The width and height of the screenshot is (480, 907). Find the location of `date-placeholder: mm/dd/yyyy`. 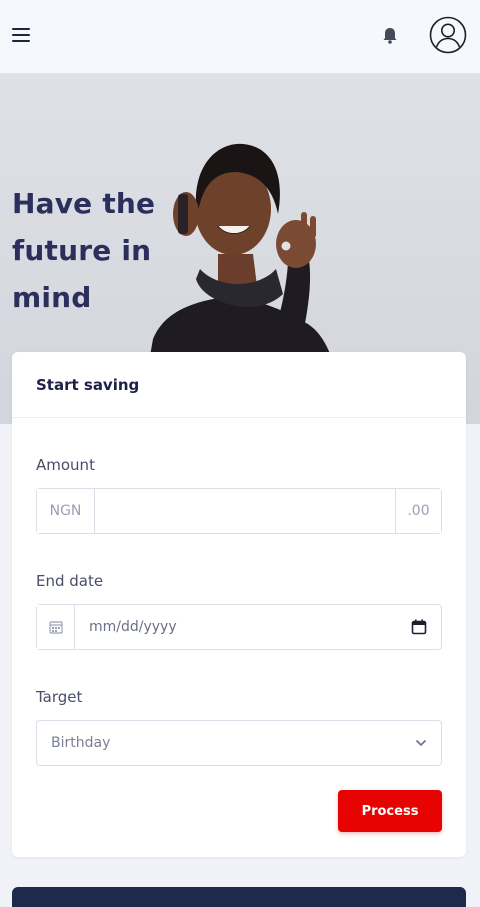

date-placeholder: mm/dd/yyyy is located at coordinates (133, 627).